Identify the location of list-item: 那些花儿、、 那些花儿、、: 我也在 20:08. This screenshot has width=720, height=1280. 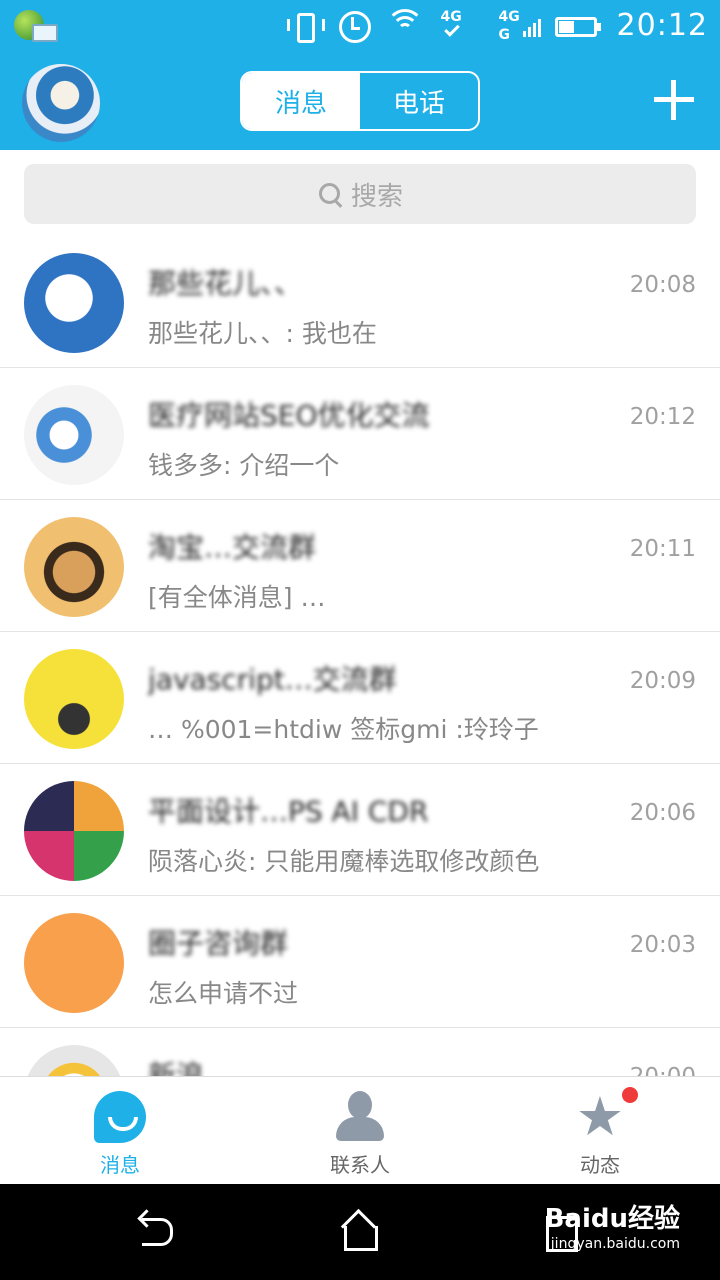
(360, 302).